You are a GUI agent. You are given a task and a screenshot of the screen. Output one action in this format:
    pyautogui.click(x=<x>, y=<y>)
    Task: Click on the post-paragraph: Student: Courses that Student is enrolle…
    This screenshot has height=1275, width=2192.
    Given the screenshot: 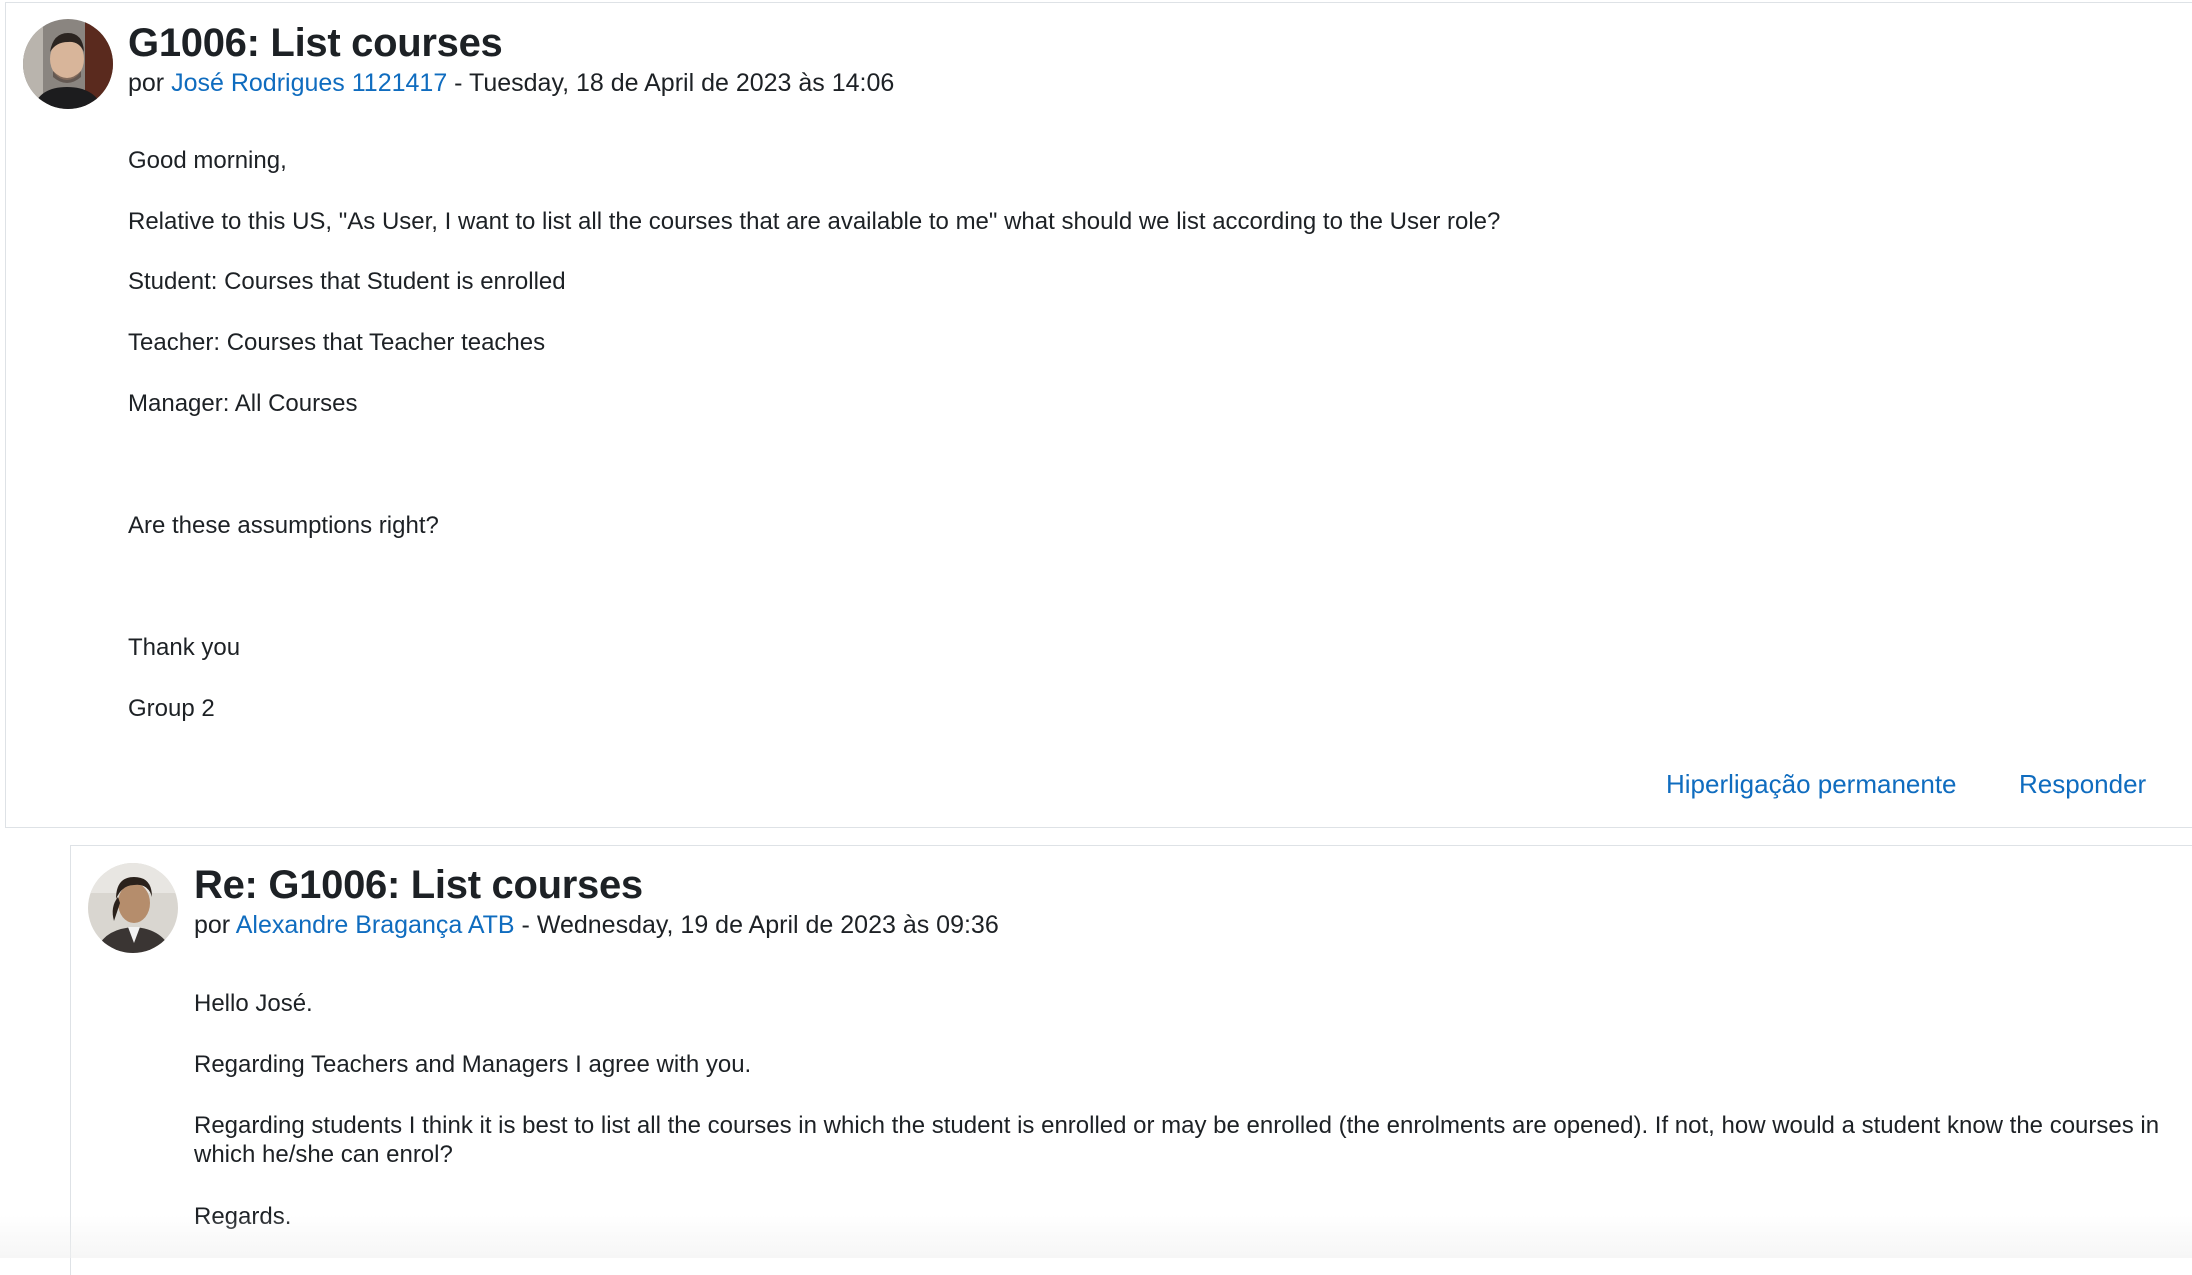 What is the action you would take?
    pyautogui.click(x=347, y=281)
    